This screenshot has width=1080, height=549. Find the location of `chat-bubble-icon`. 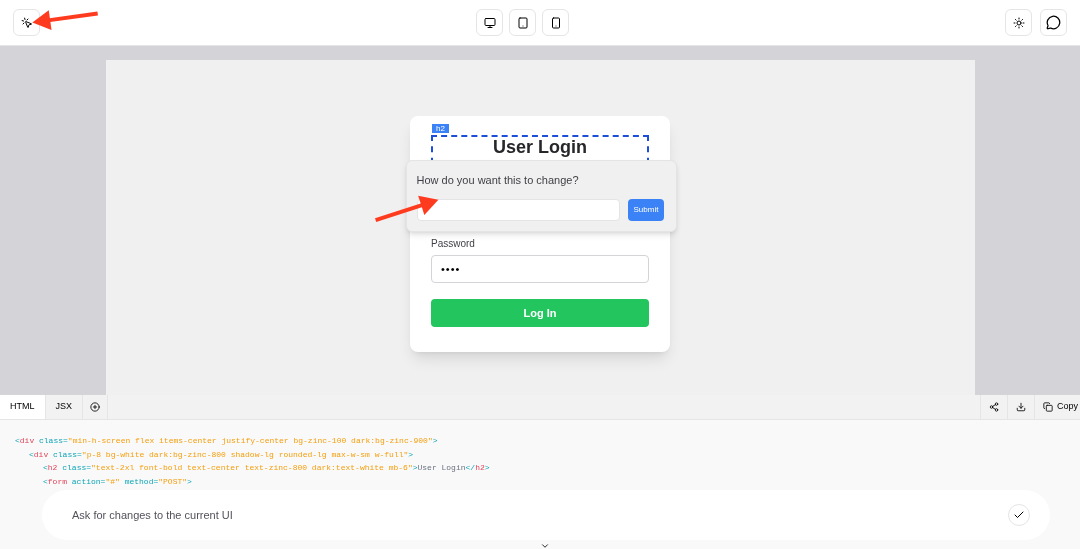

chat-bubble-icon is located at coordinates (1053, 22).